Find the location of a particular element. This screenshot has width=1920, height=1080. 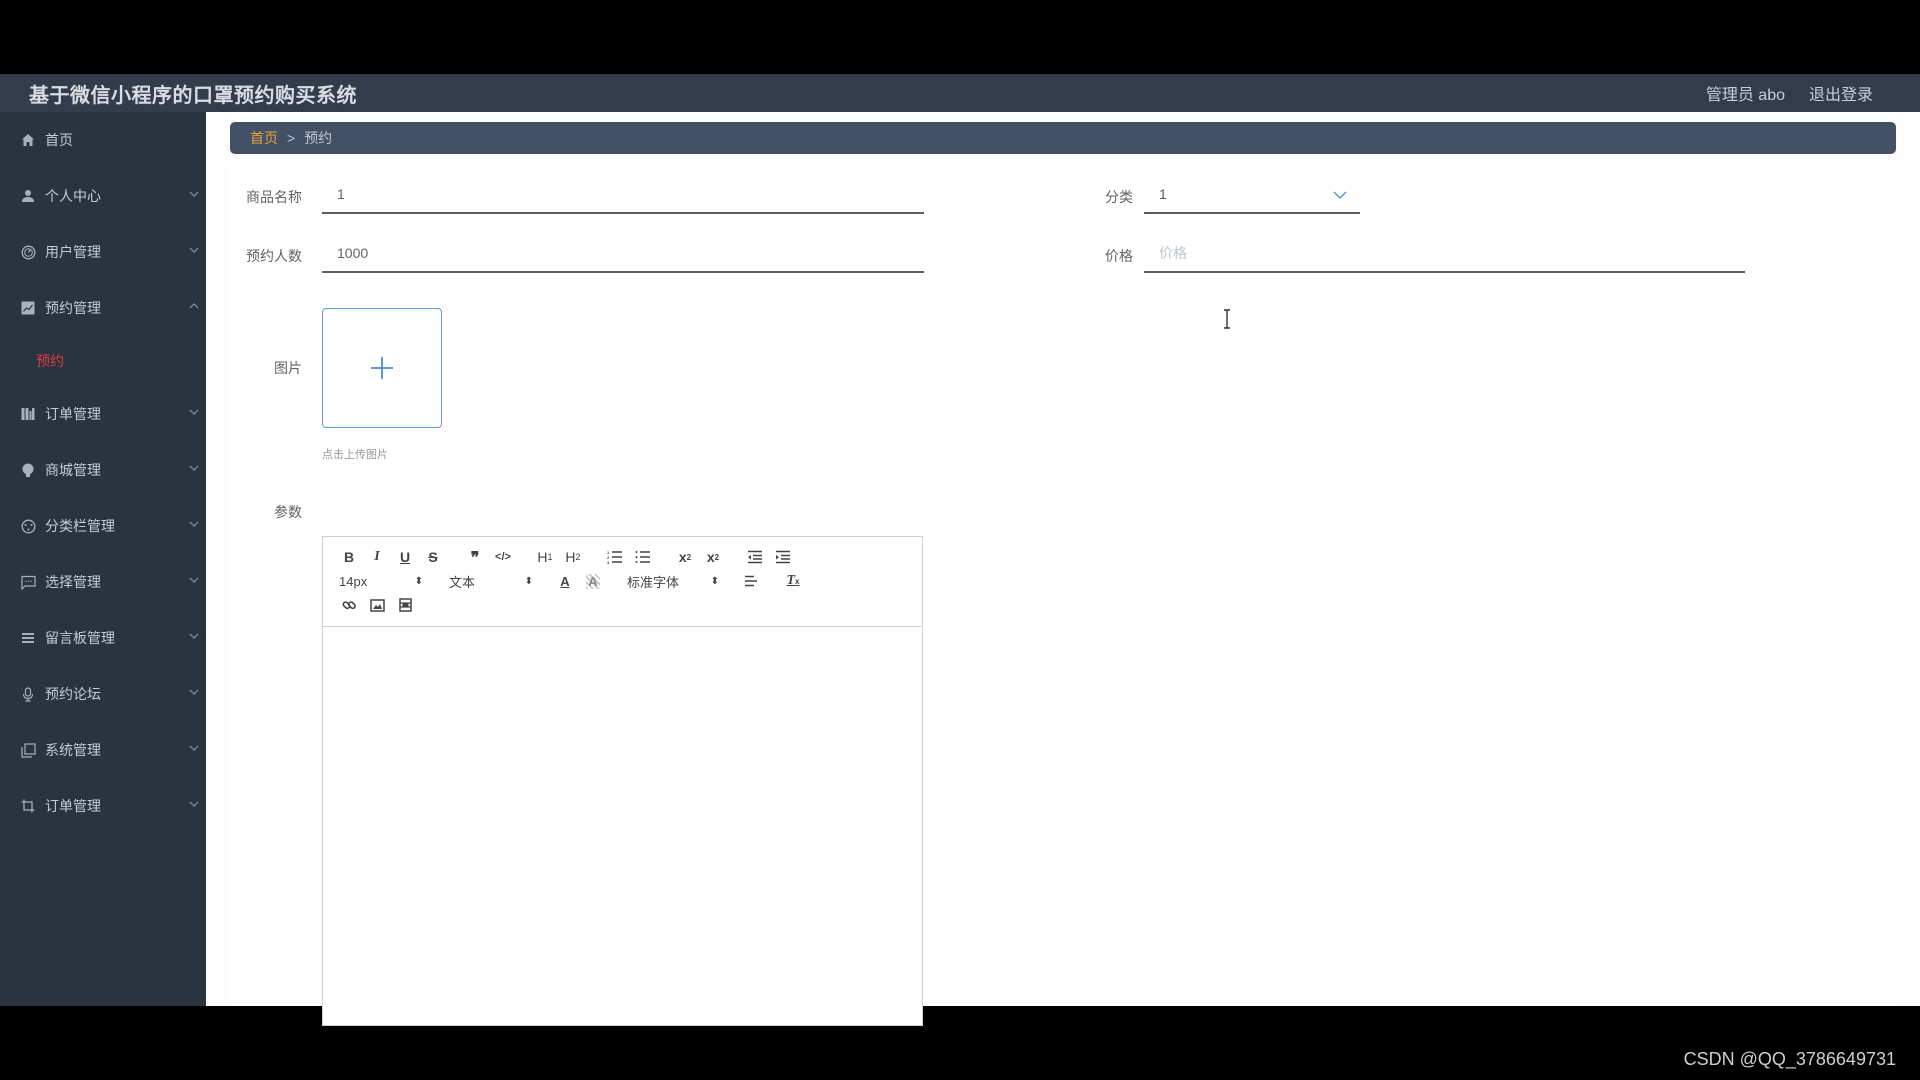

italic-button: I is located at coordinates (377, 557).